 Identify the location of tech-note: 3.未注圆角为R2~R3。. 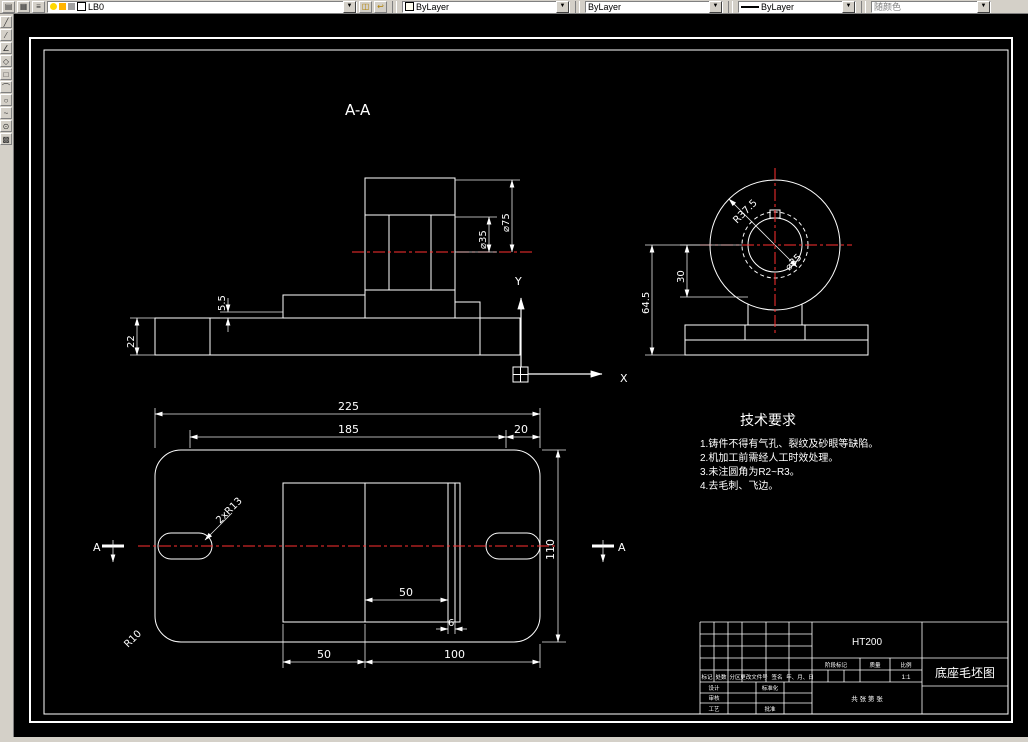
(750, 471).